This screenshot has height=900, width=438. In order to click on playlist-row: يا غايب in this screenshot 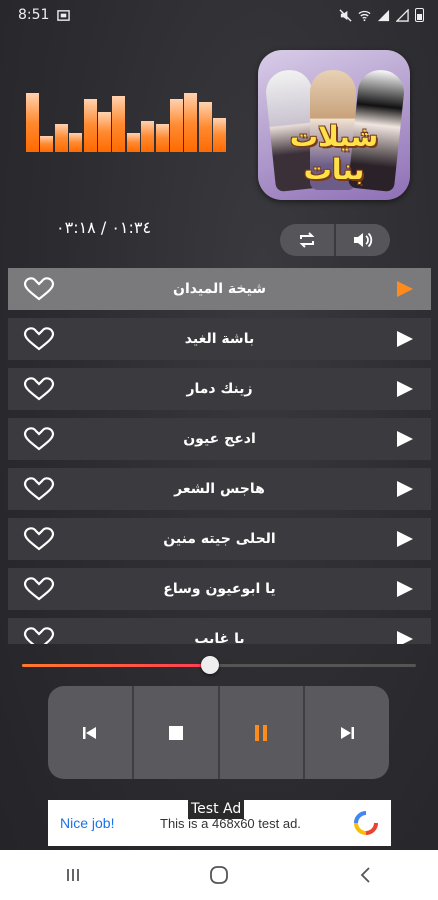, I will do `click(219, 631)`.